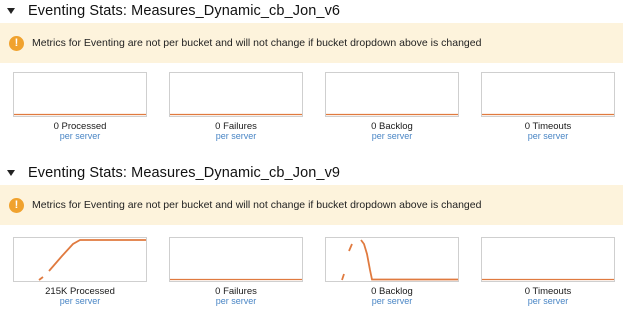 This screenshot has height=310, width=626. I want to click on stat-tile-processed: 0 Processed per server, so click(80, 108).